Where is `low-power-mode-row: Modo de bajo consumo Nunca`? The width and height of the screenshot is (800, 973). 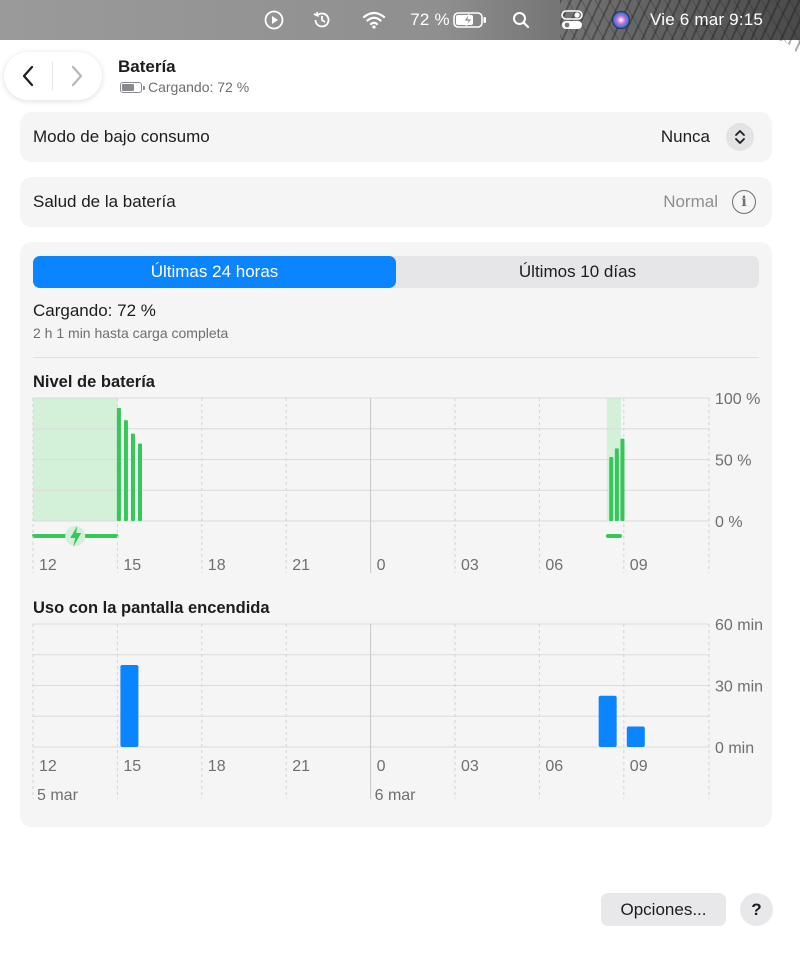 low-power-mode-row: Modo de bajo consumo Nunca is located at coordinates (396, 137).